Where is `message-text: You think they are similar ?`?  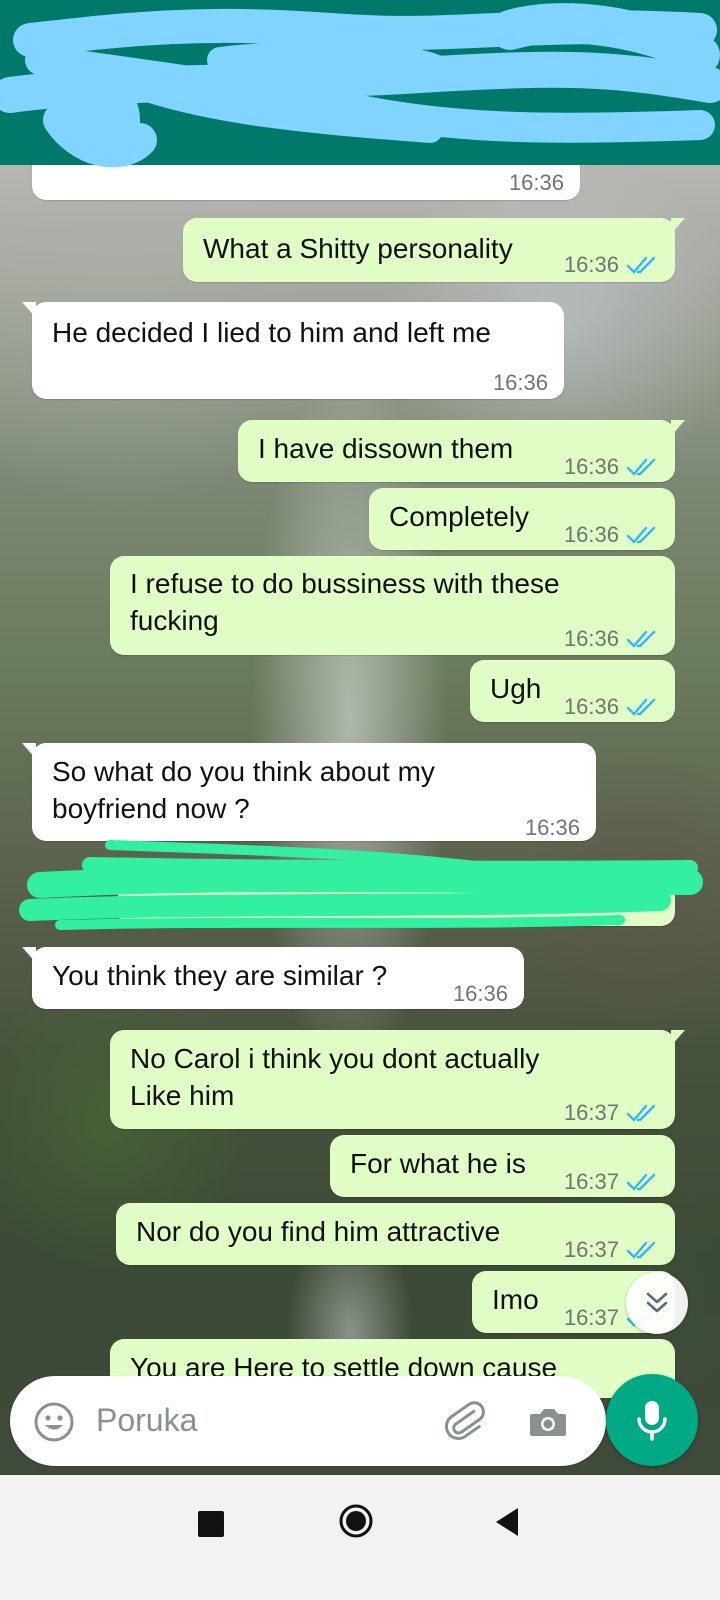 message-text: You think they are similar ? is located at coordinates (220, 975).